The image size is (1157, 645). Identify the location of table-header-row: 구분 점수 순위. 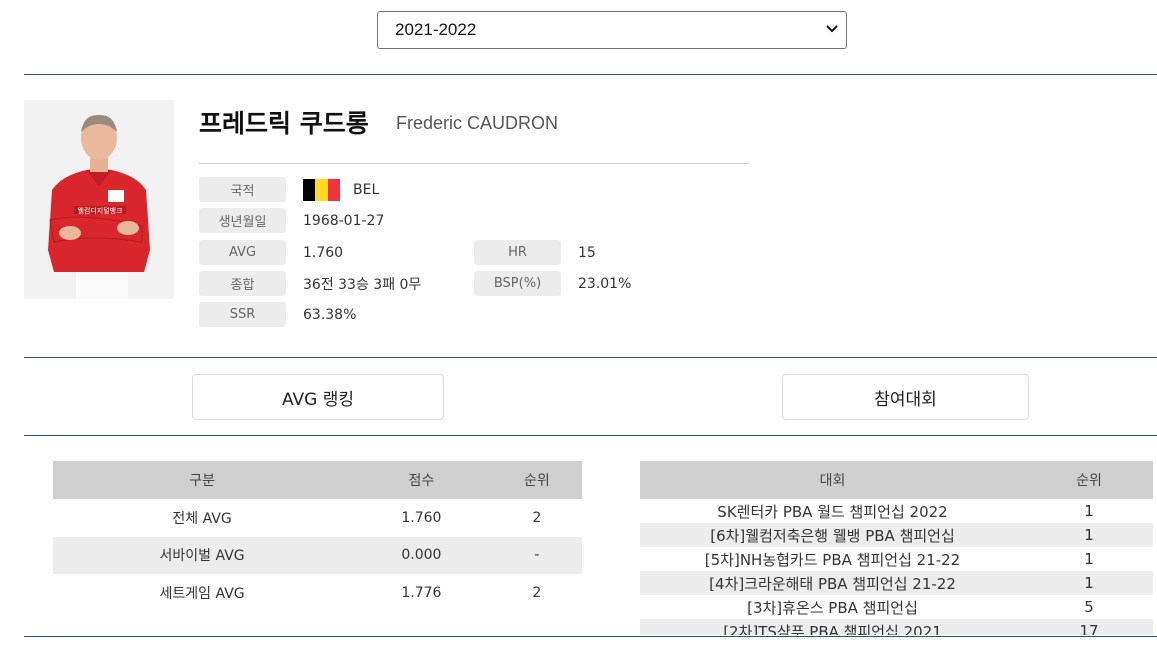
(317, 480).